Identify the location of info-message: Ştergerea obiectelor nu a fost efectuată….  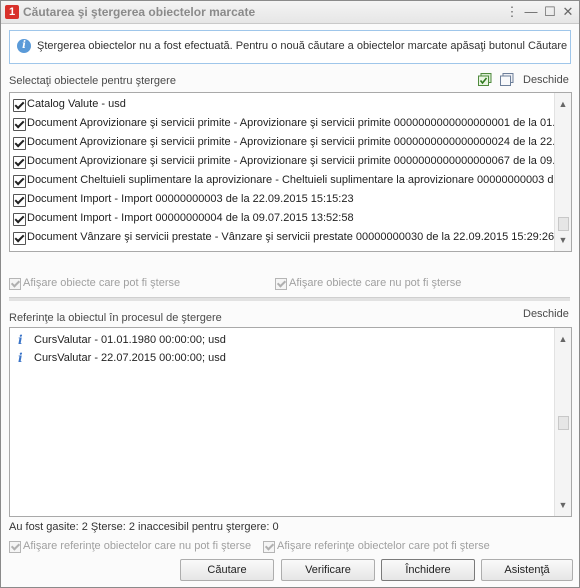
(302, 46).